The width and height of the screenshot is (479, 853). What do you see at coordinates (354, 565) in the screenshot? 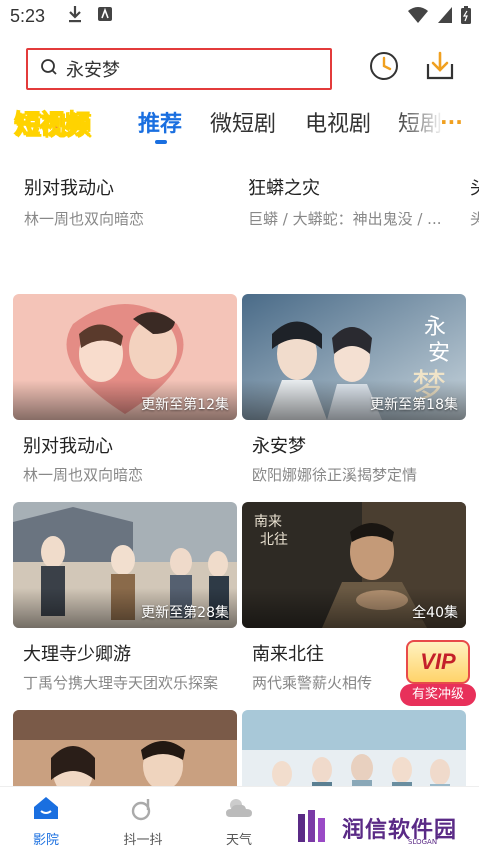
I see `video-thumbnail: 南来 北往 全40集` at bounding box center [354, 565].